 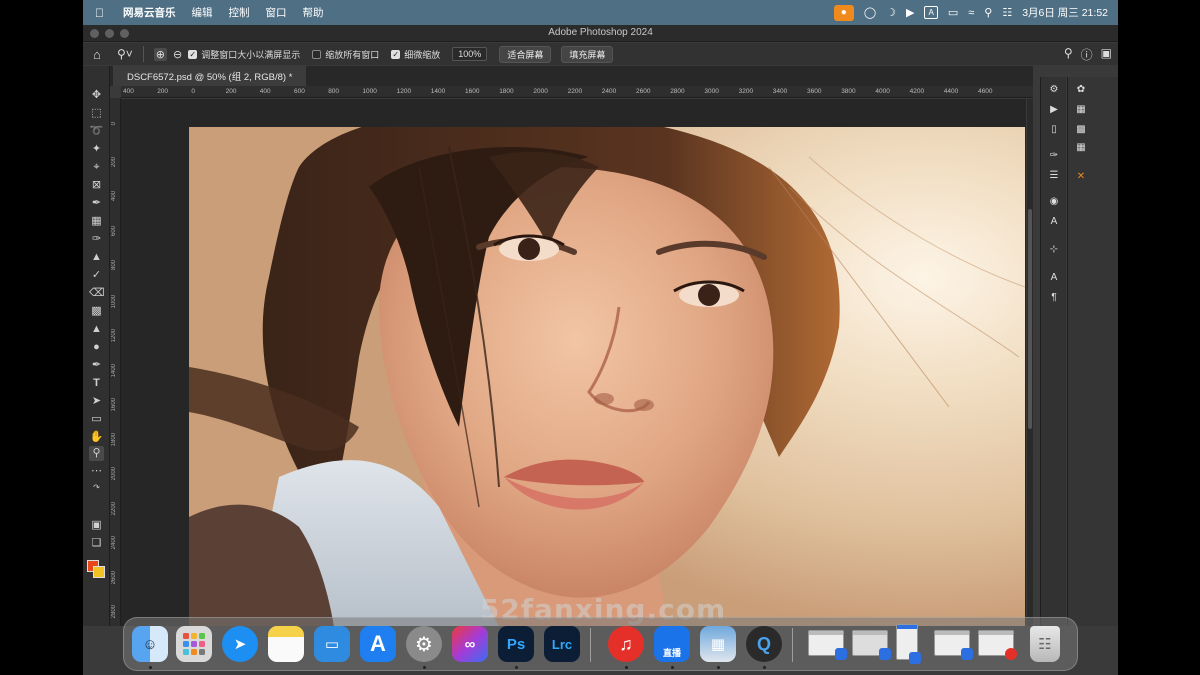 What do you see at coordinates (1054, 278) in the screenshot?
I see `character-panel-icon: A` at bounding box center [1054, 278].